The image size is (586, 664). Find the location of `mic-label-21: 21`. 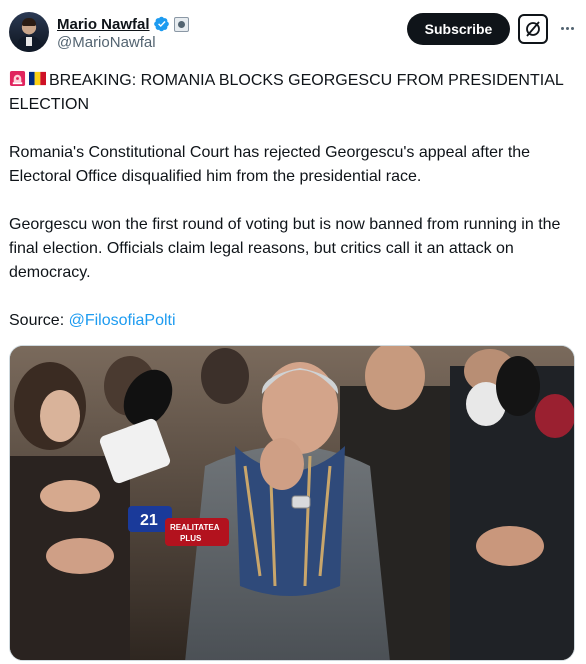

mic-label-21: 21 is located at coordinates (149, 520).